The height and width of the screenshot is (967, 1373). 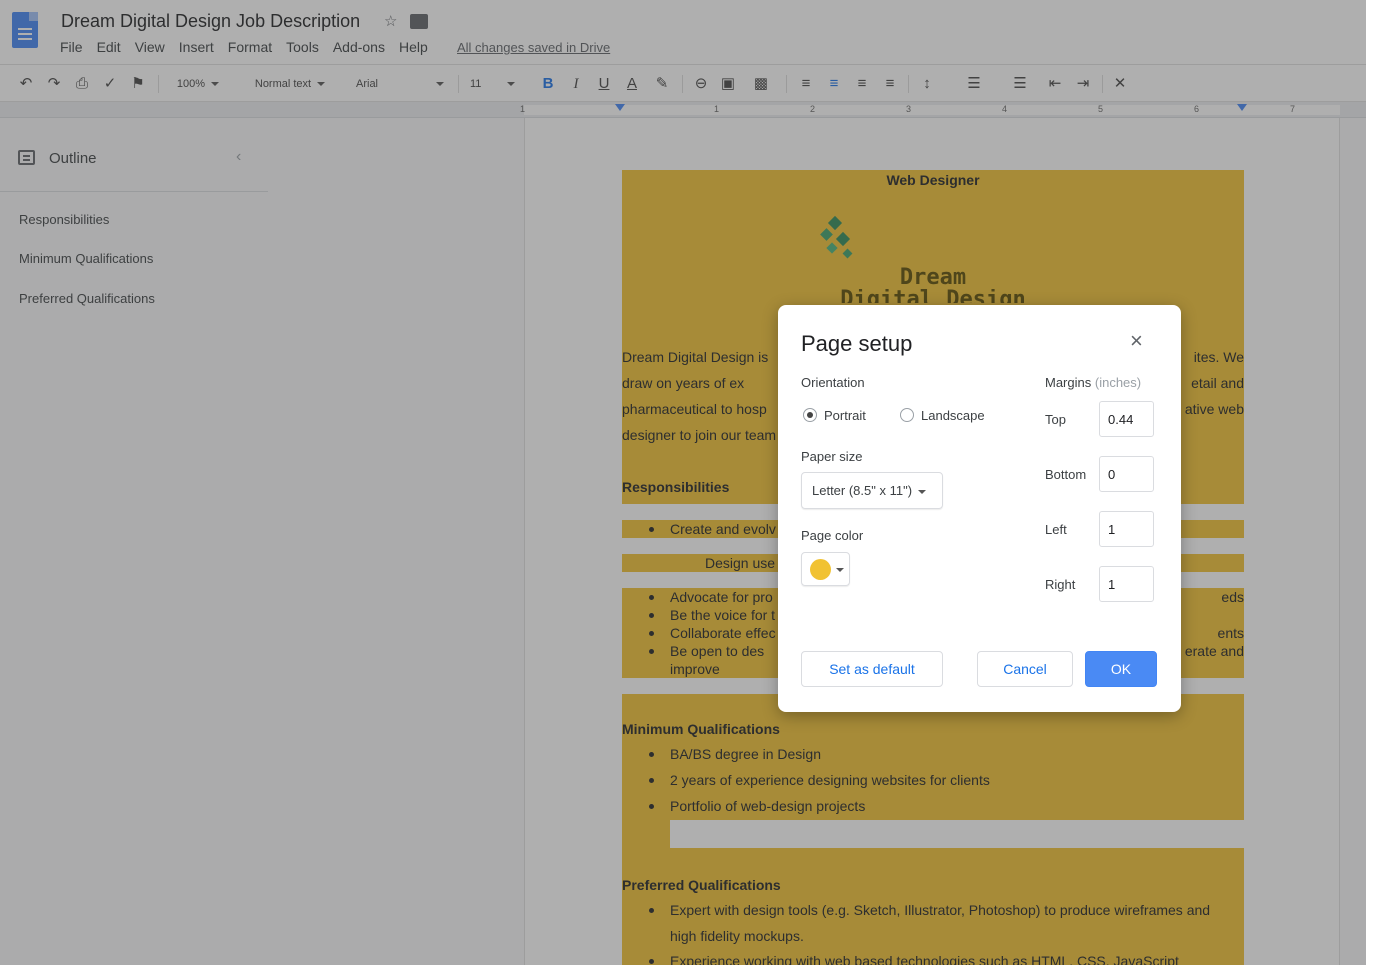 What do you see at coordinates (1056, 529) in the screenshot?
I see `margin-left-label: Left` at bounding box center [1056, 529].